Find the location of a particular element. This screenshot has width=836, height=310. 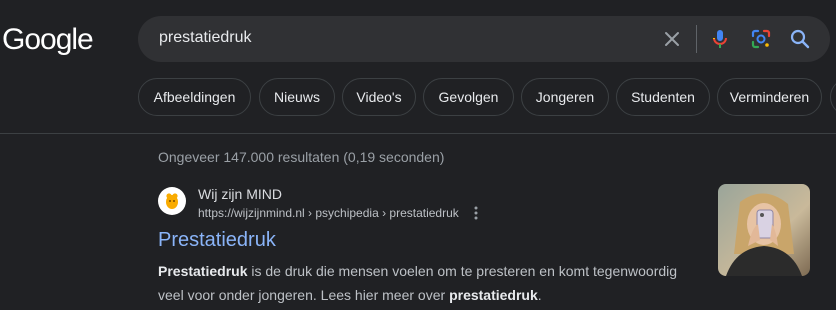

search-bar: prestatiedruk is located at coordinates (484, 39).